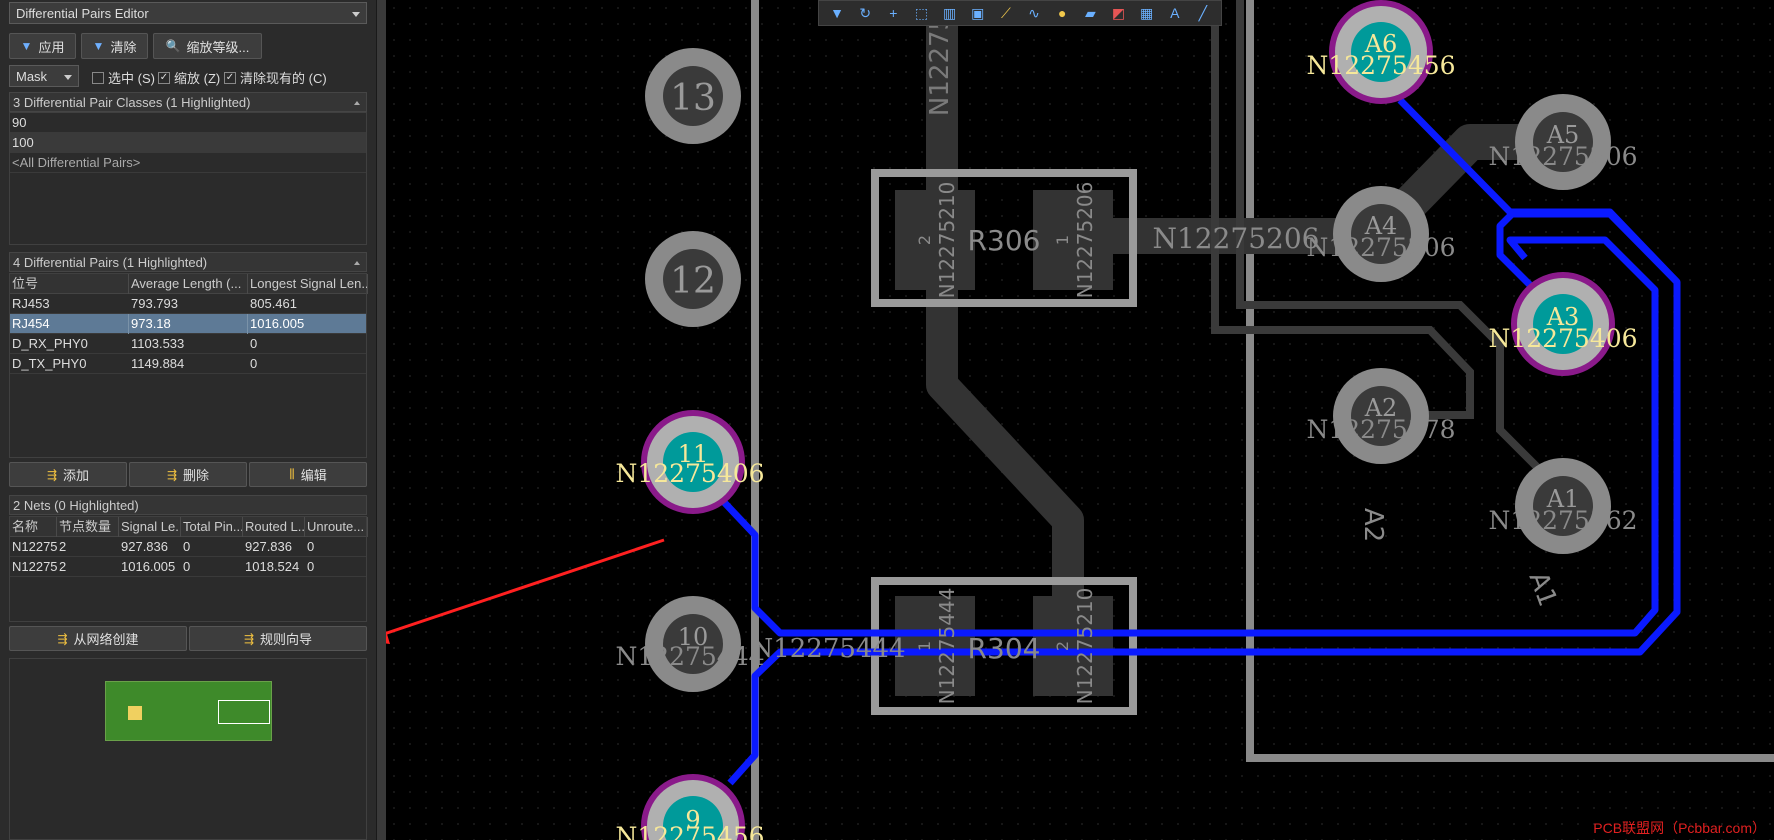 The width and height of the screenshot is (1774, 840). Describe the element at coordinates (188, 547) in the screenshot. I see `table-row: N12275 2 927.836 0 927.836 0` at that location.